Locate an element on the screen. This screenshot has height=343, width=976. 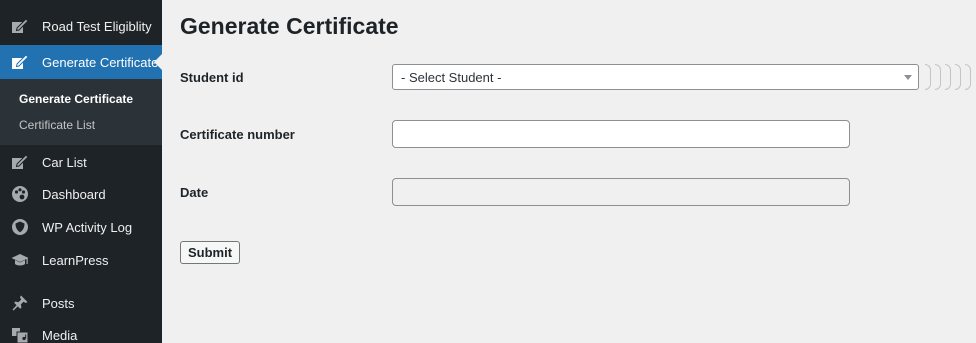
student-select: - Select Student - is located at coordinates (655, 77).